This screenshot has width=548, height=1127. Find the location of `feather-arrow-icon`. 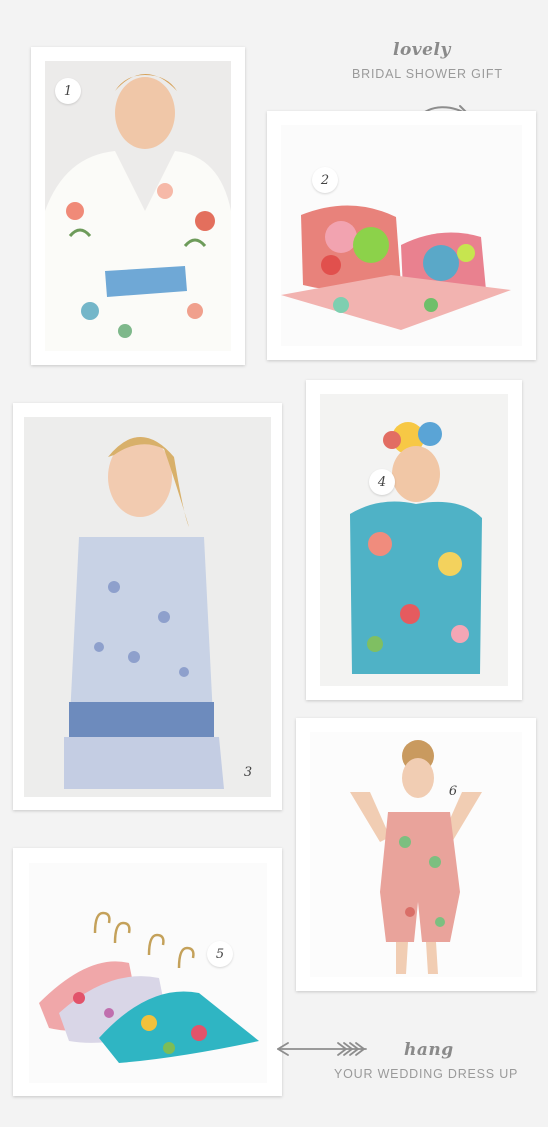

feather-arrow-icon is located at coordinates (322, 1049).